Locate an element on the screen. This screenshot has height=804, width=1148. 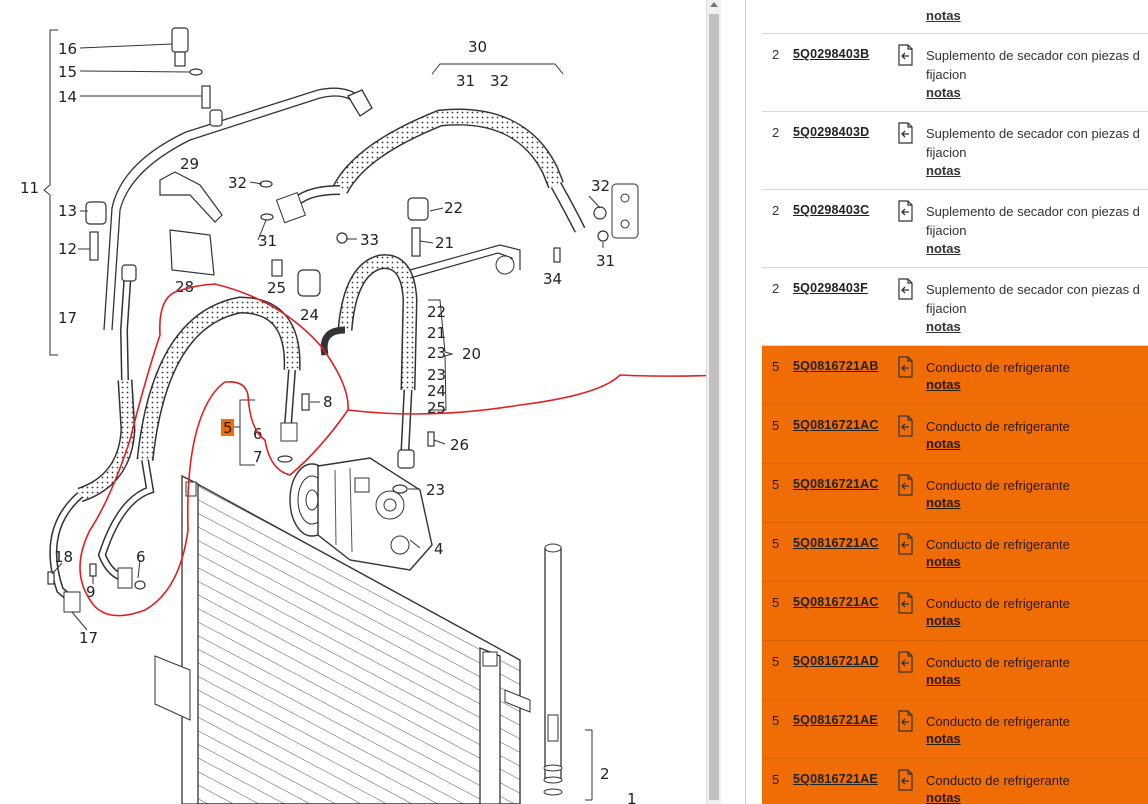
callout: 7 is located at coordinates (258, 457).